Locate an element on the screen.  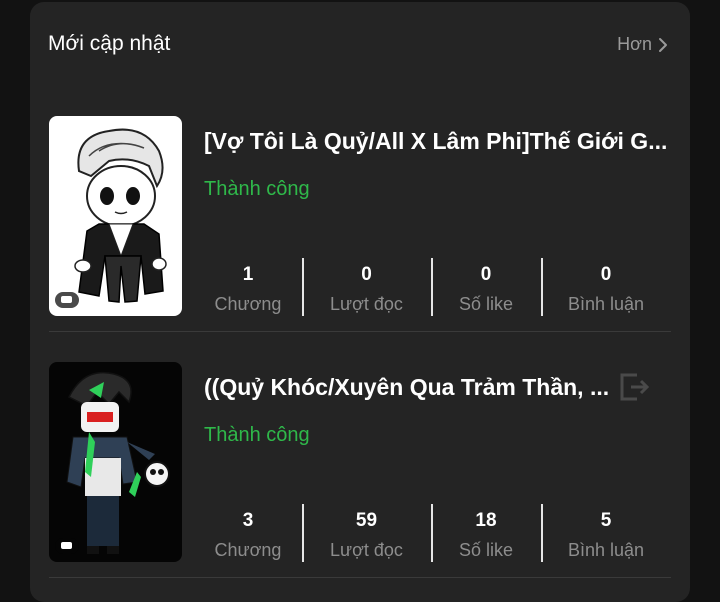
stat-likes: 0 Số like is located at coordinates (486, 287).